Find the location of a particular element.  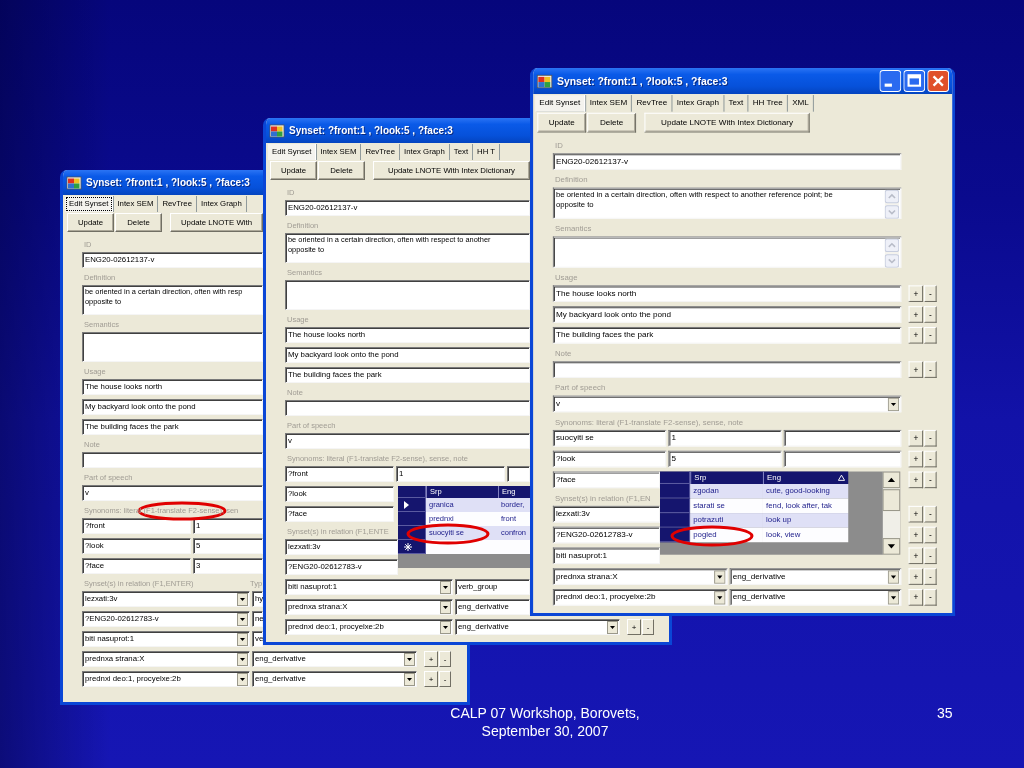

text-field: suocyiti se is located at coordinates (609, 438).